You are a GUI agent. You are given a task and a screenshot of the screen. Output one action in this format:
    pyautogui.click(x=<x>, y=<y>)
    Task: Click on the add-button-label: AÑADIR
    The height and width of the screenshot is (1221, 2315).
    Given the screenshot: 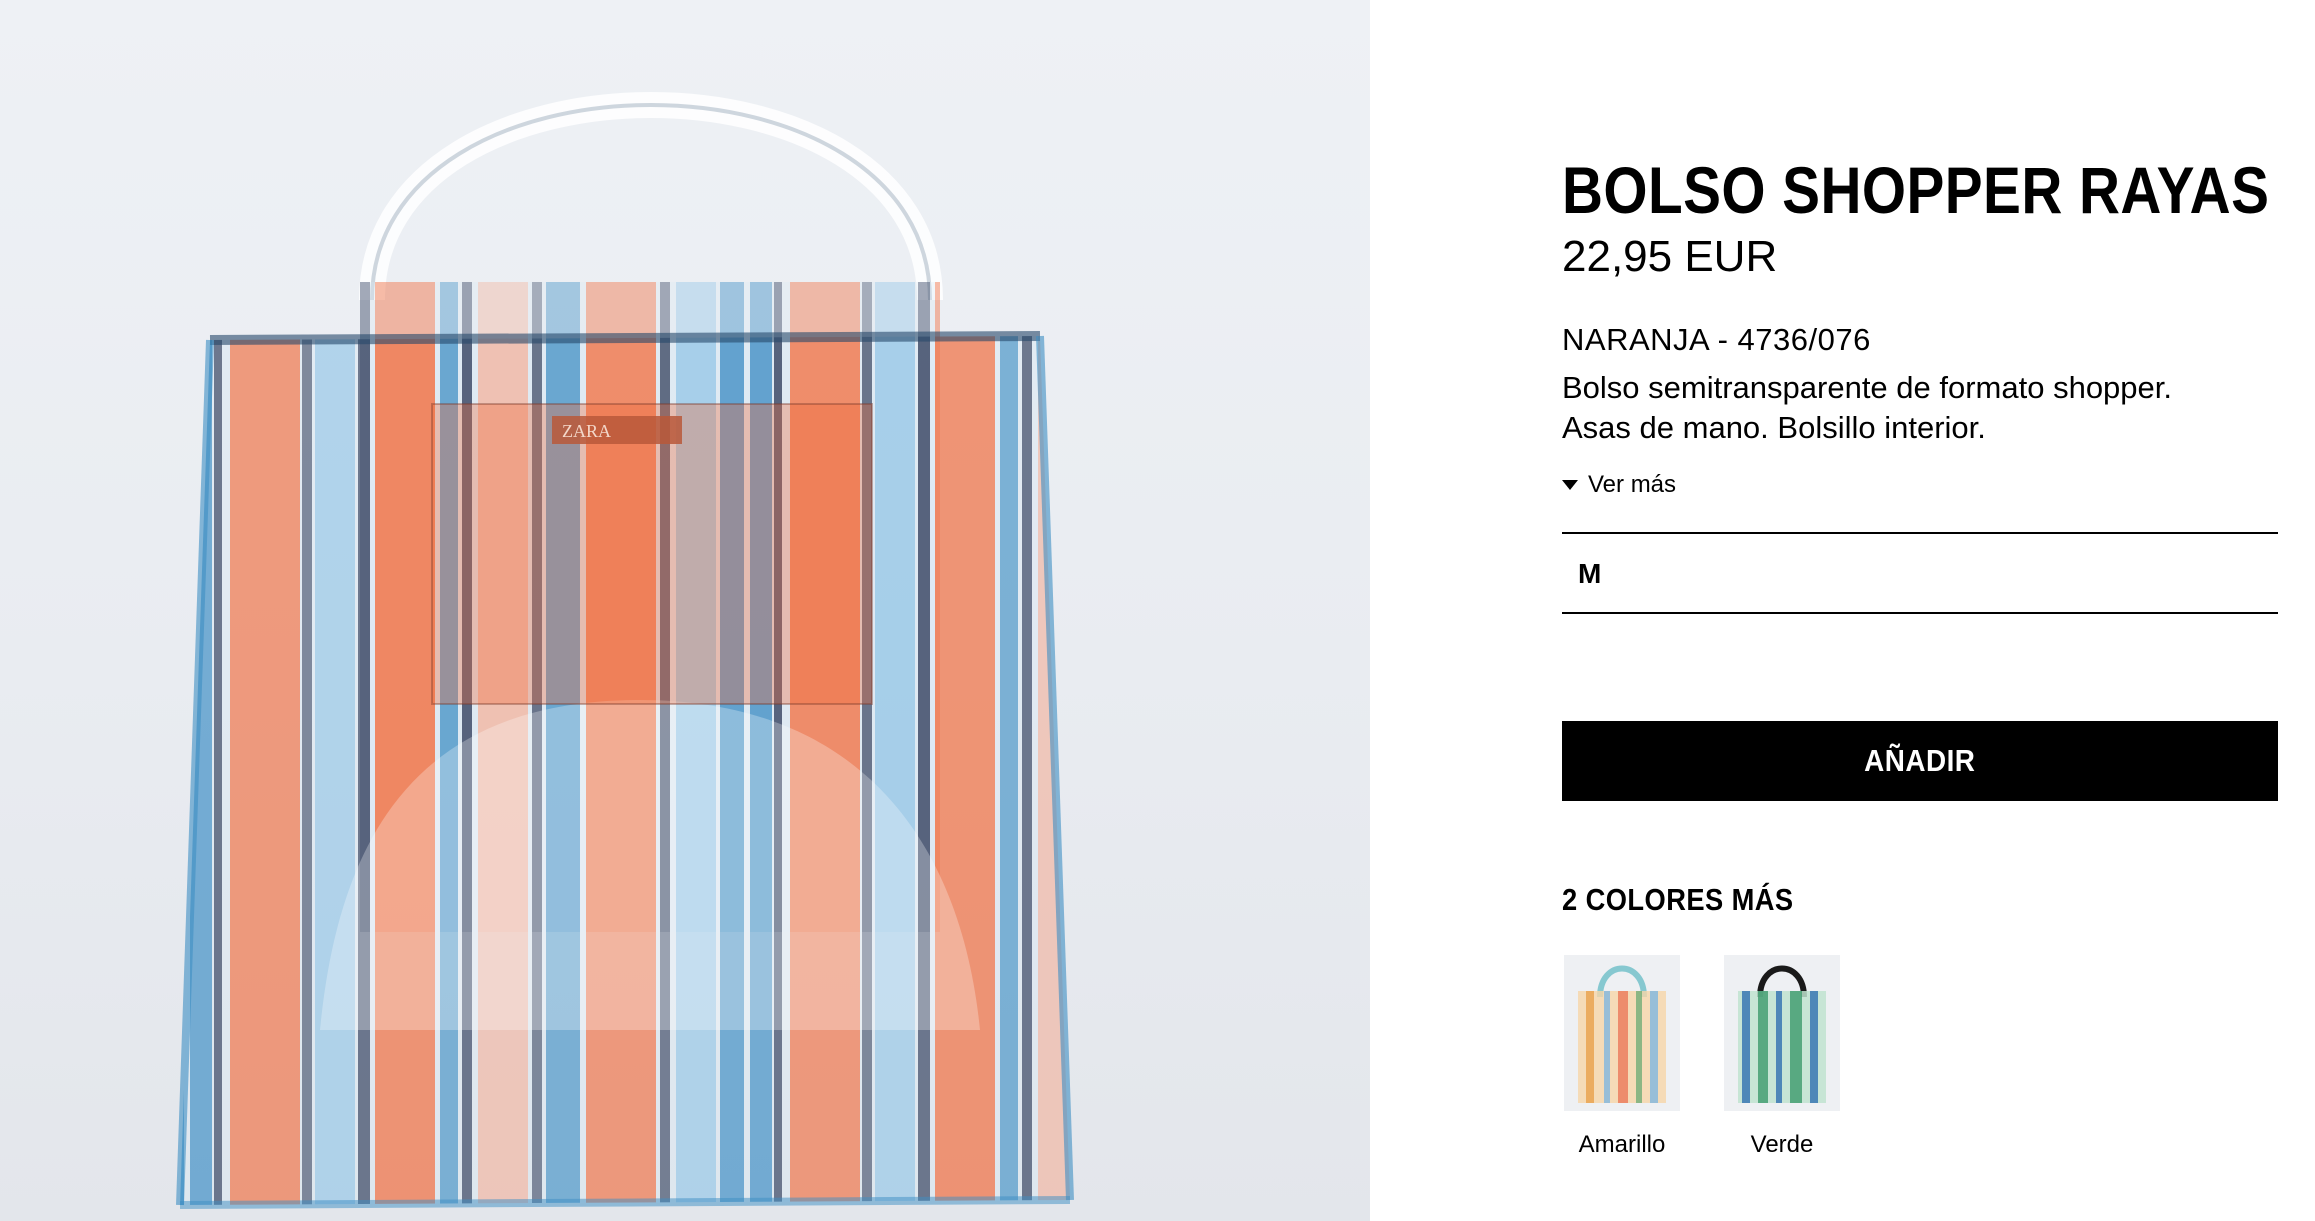 What is the action you would take?
    pyautogui.click(x=1920, y=760)
    